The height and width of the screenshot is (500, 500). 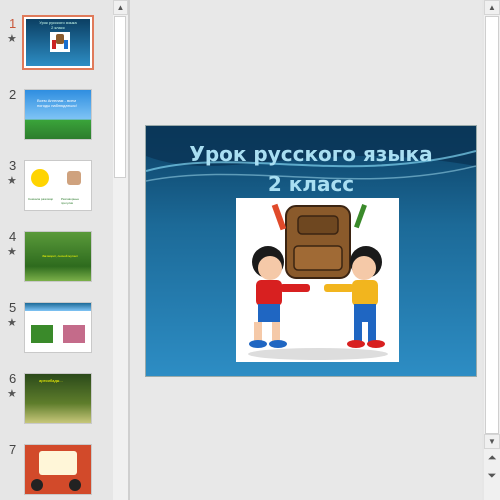 I want to click on slide-number: 4, so click(x=13, y=236).